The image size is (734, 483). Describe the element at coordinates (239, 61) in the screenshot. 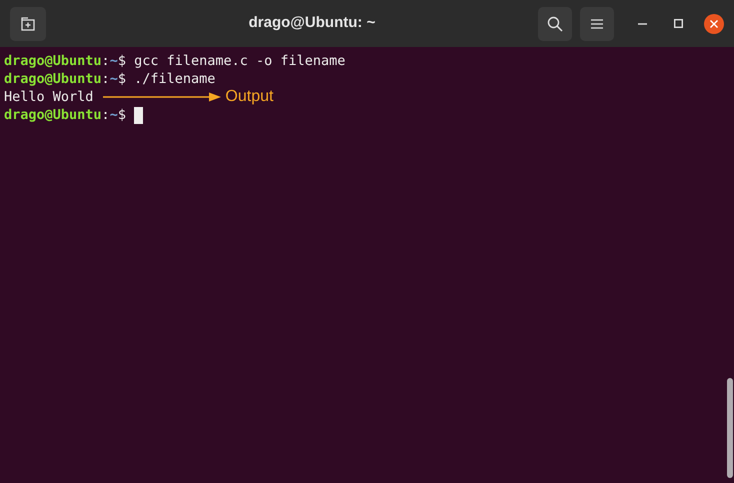

I see `command-text: gcc filename.c -o filename` at that location.